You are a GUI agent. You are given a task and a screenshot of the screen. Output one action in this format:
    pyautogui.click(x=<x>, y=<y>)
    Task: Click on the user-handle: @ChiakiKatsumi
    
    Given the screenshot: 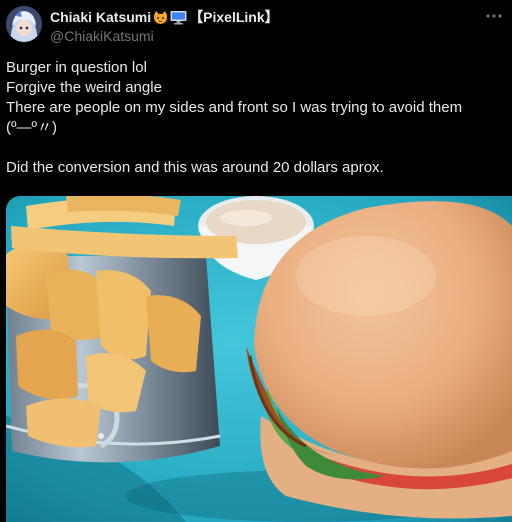 What is the action you would take?
    pyautogui.click(x=164, y=36)
    